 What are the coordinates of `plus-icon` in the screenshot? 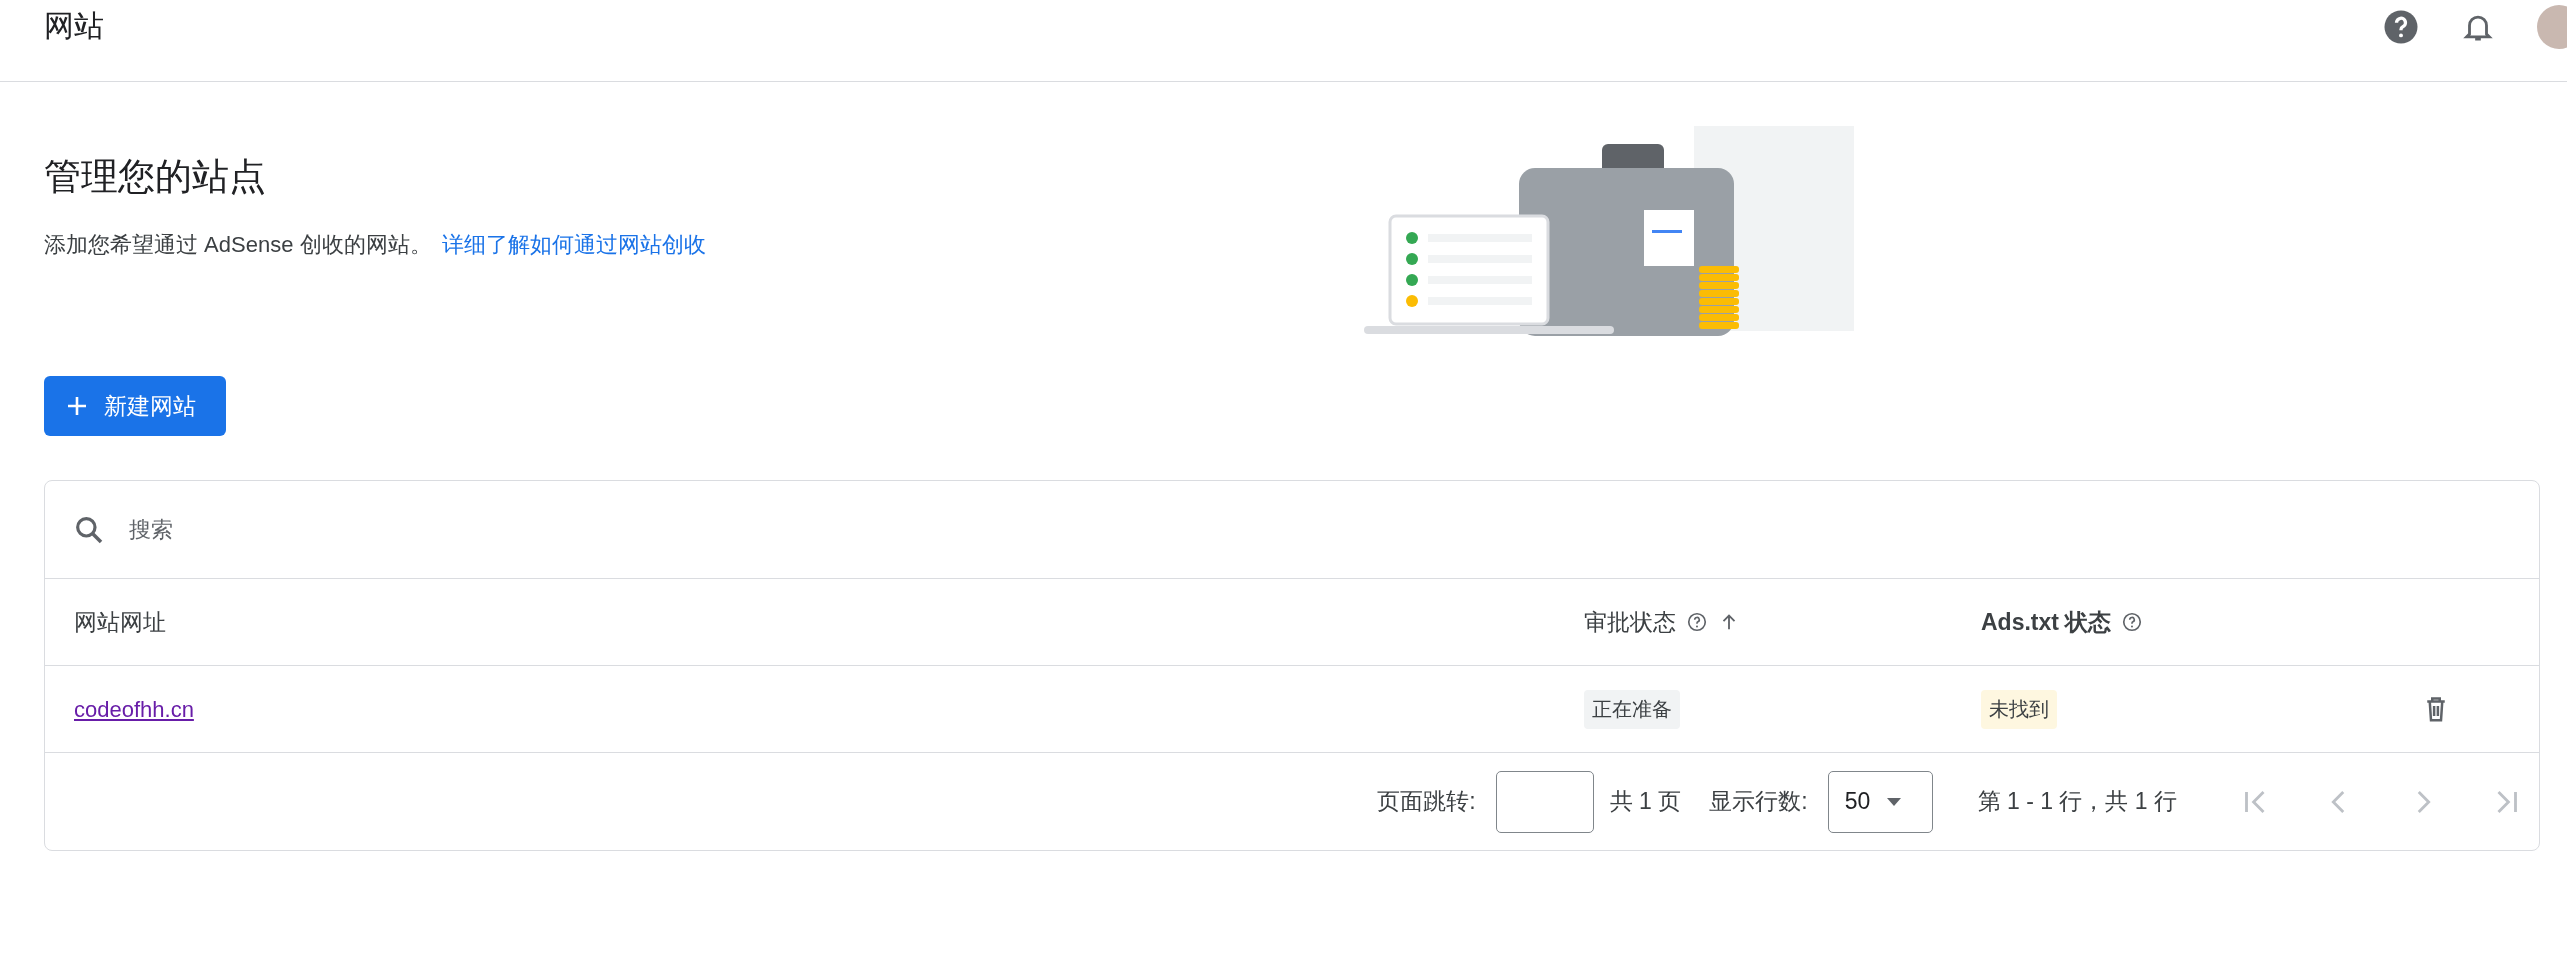 It's located at (77, 406).